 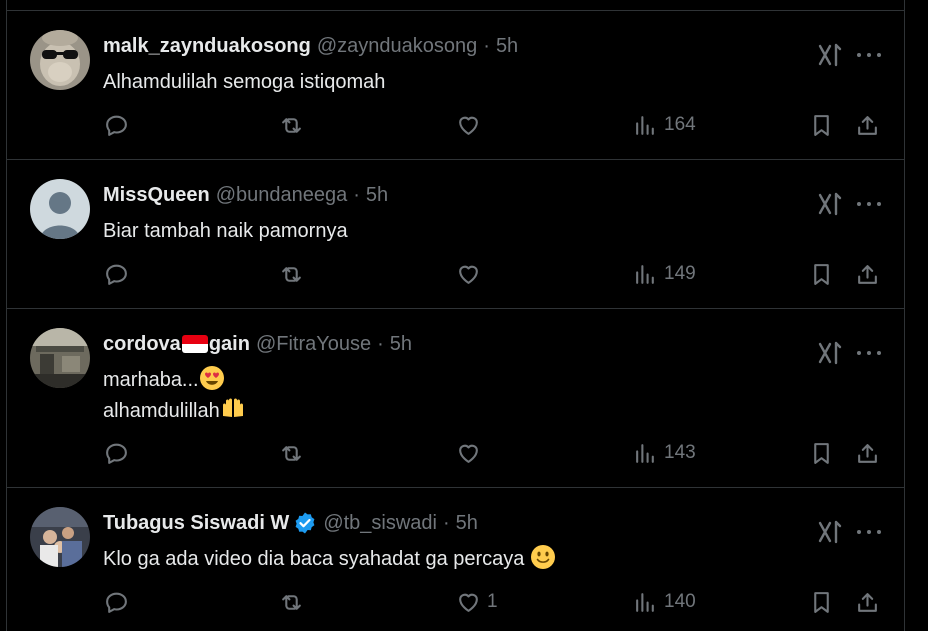 I want to click on views-count: 164, so click(x=680, y=124).